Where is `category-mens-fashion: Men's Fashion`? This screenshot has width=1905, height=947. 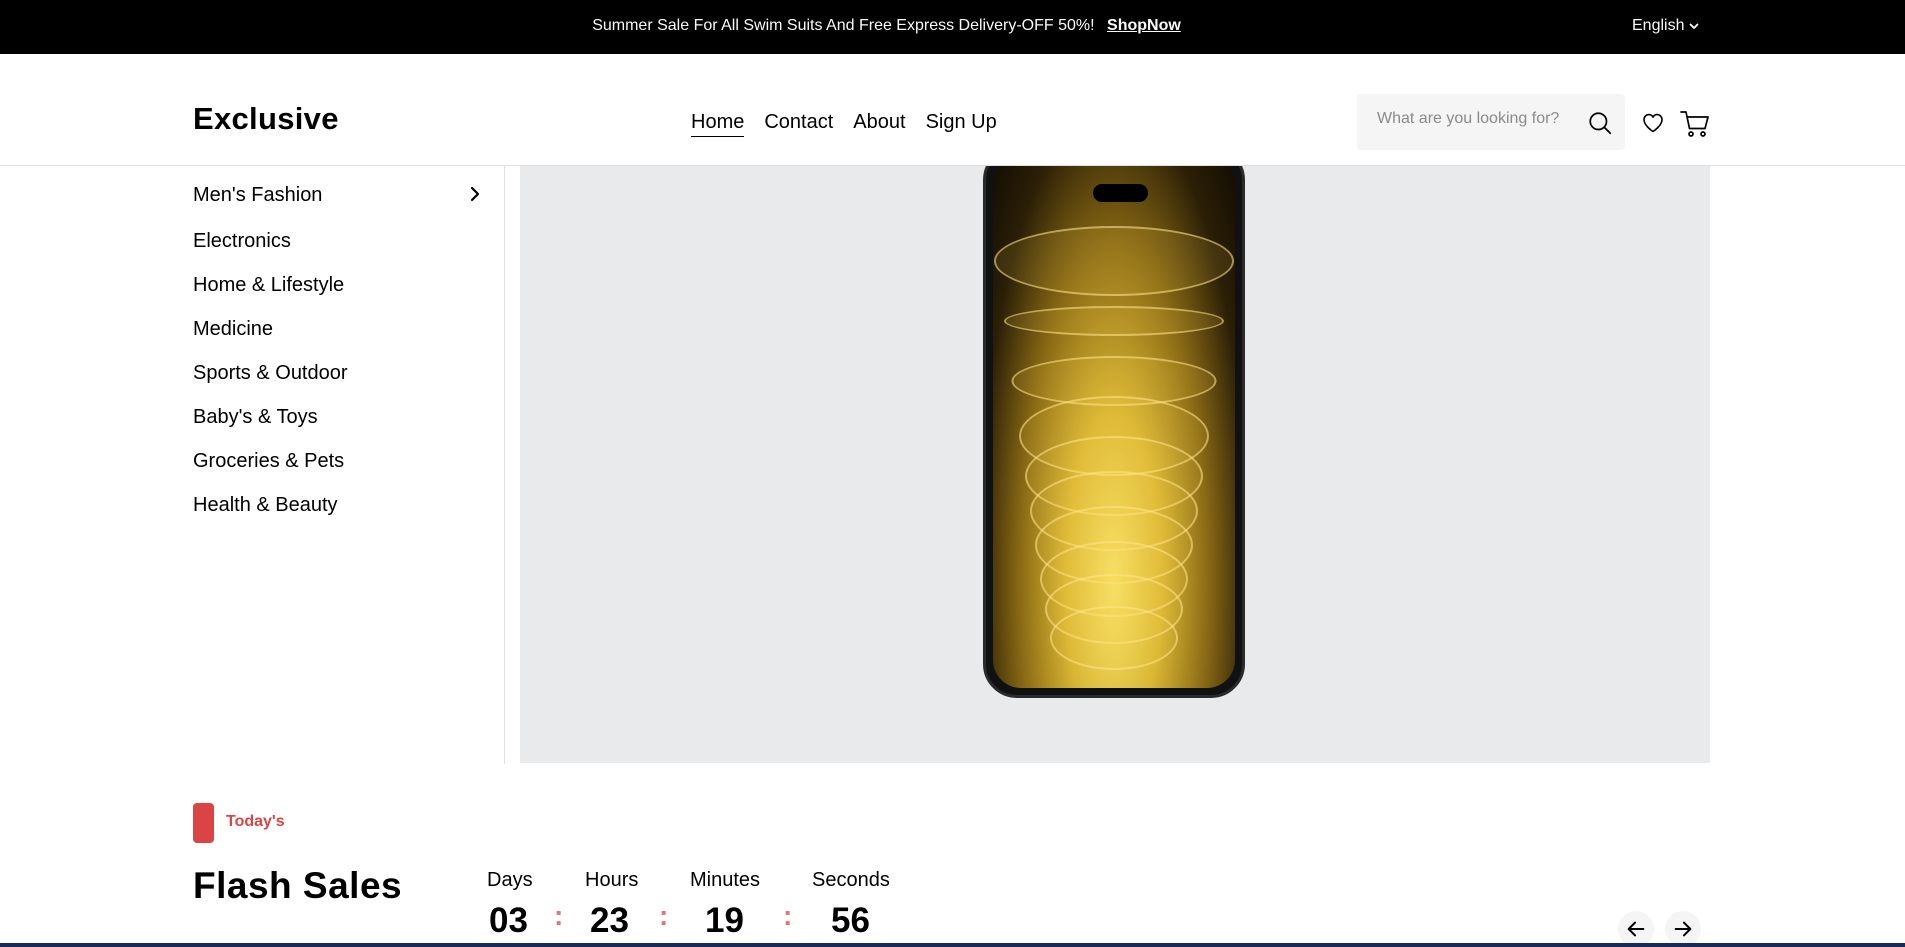 category-mens-fashion: Men's Fashion is located at coordinates (257, 195).